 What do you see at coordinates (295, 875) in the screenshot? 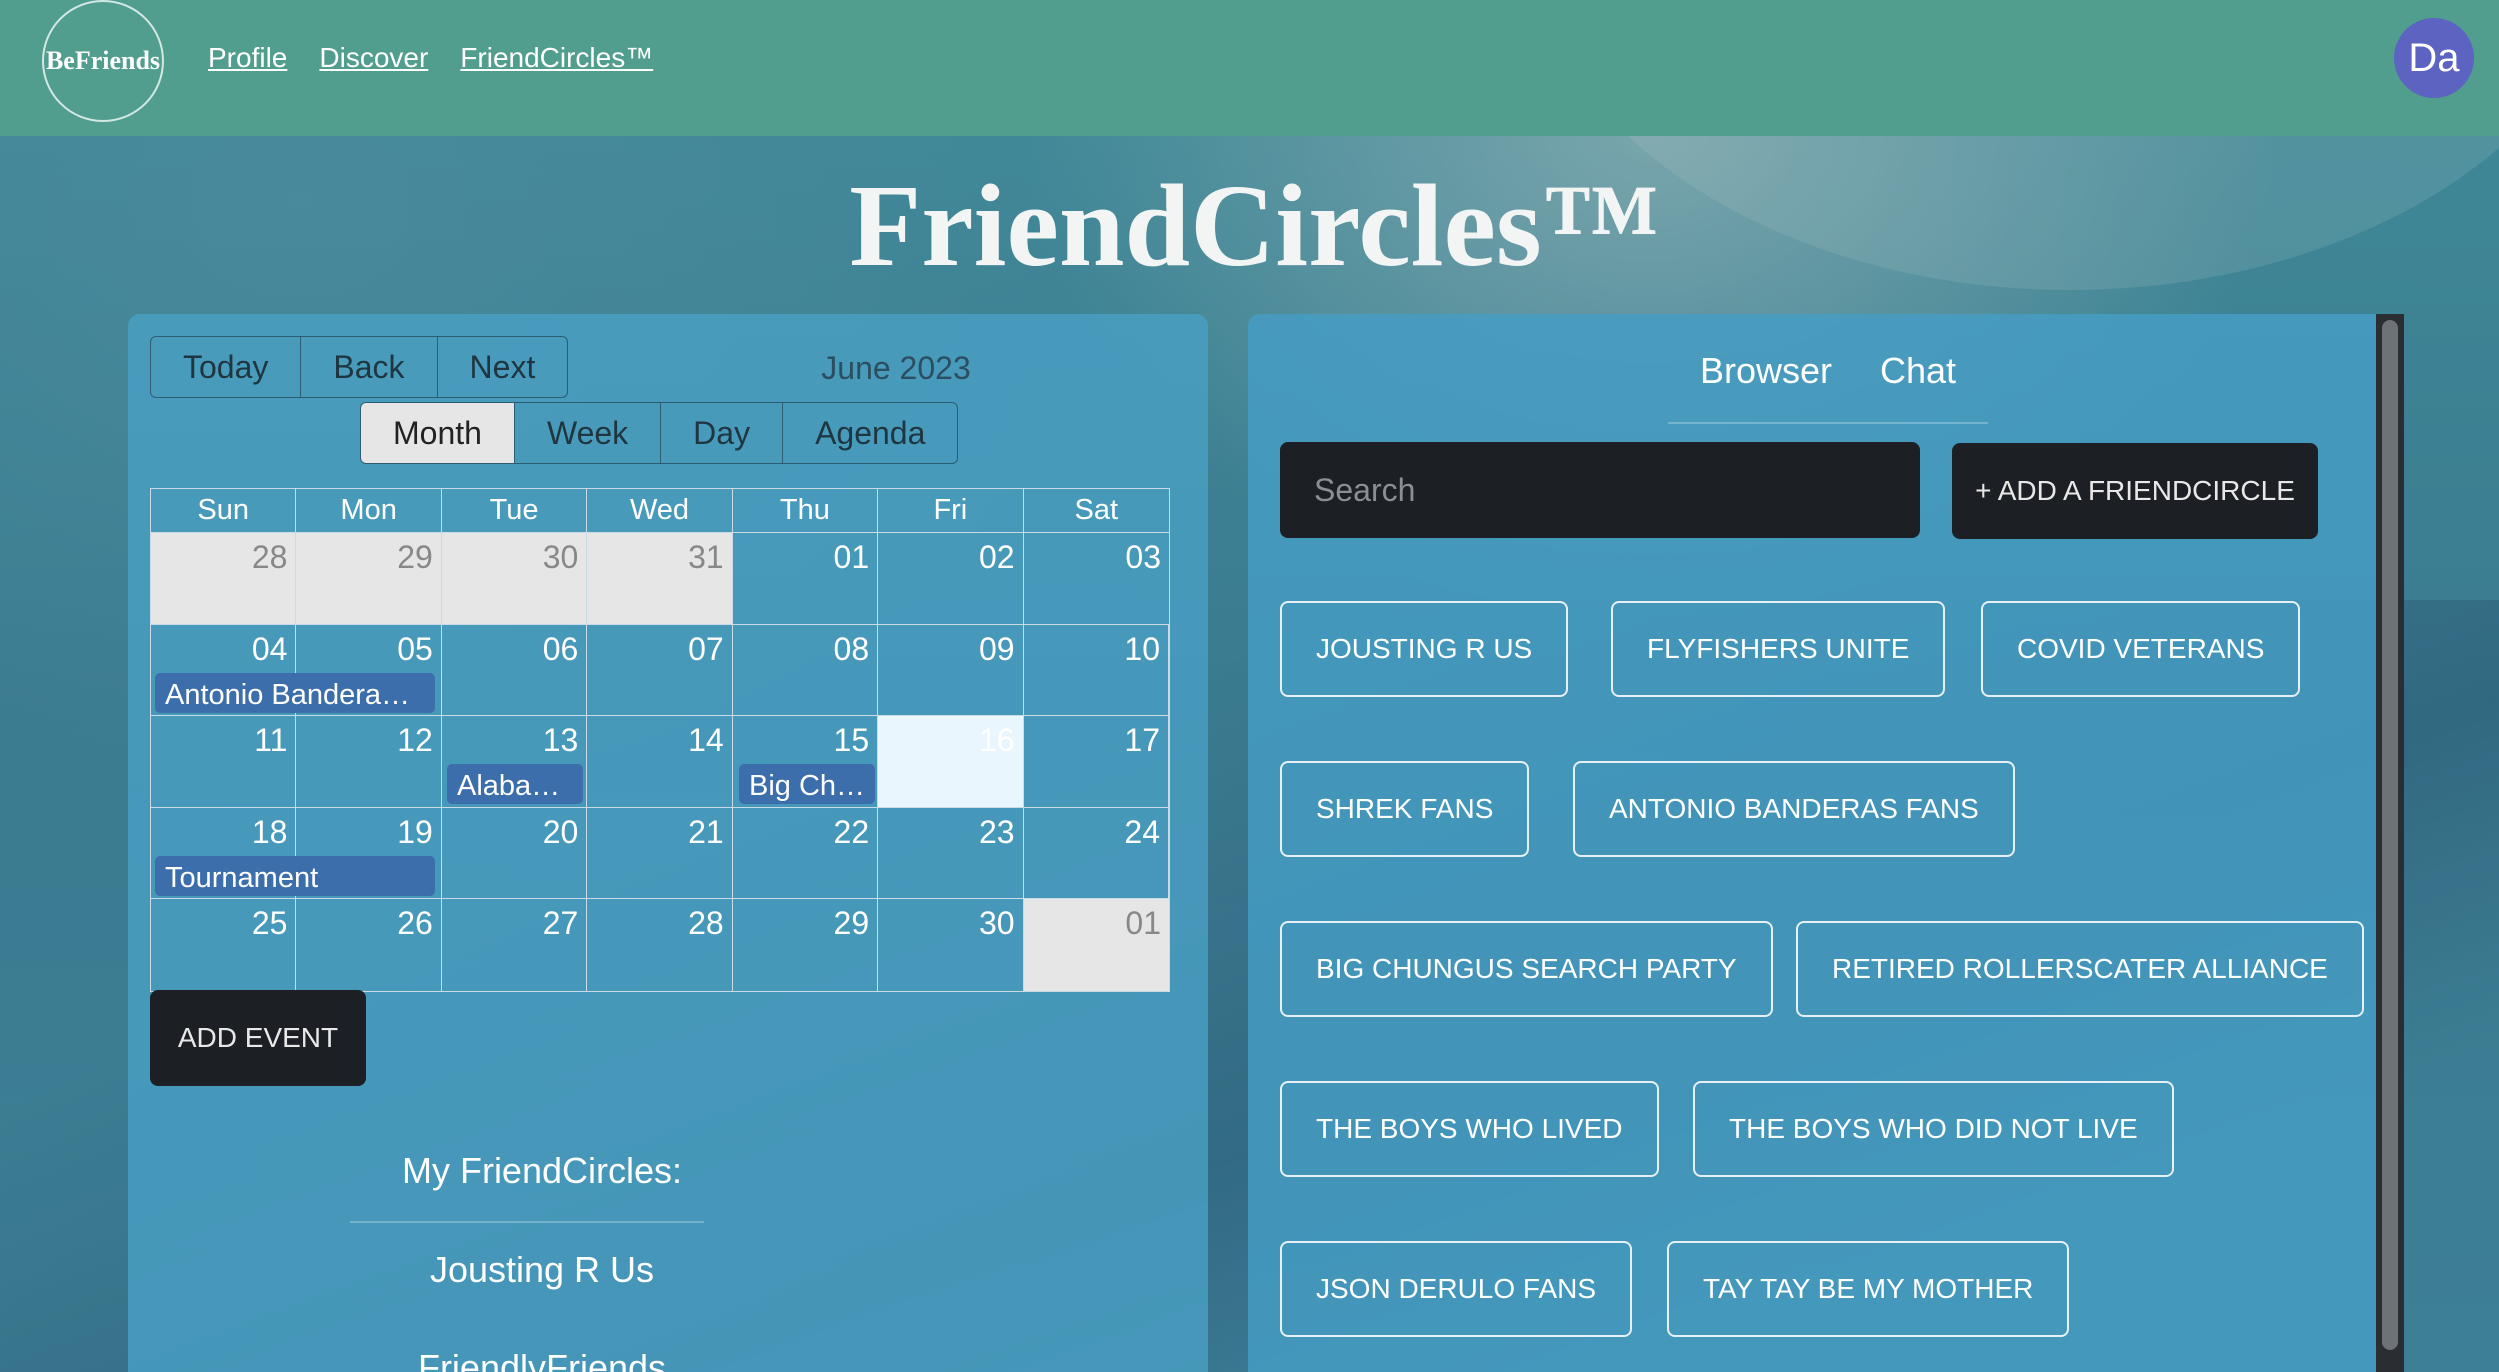
I see `calendar-event: Tournament` at bounding box center [295, 875].